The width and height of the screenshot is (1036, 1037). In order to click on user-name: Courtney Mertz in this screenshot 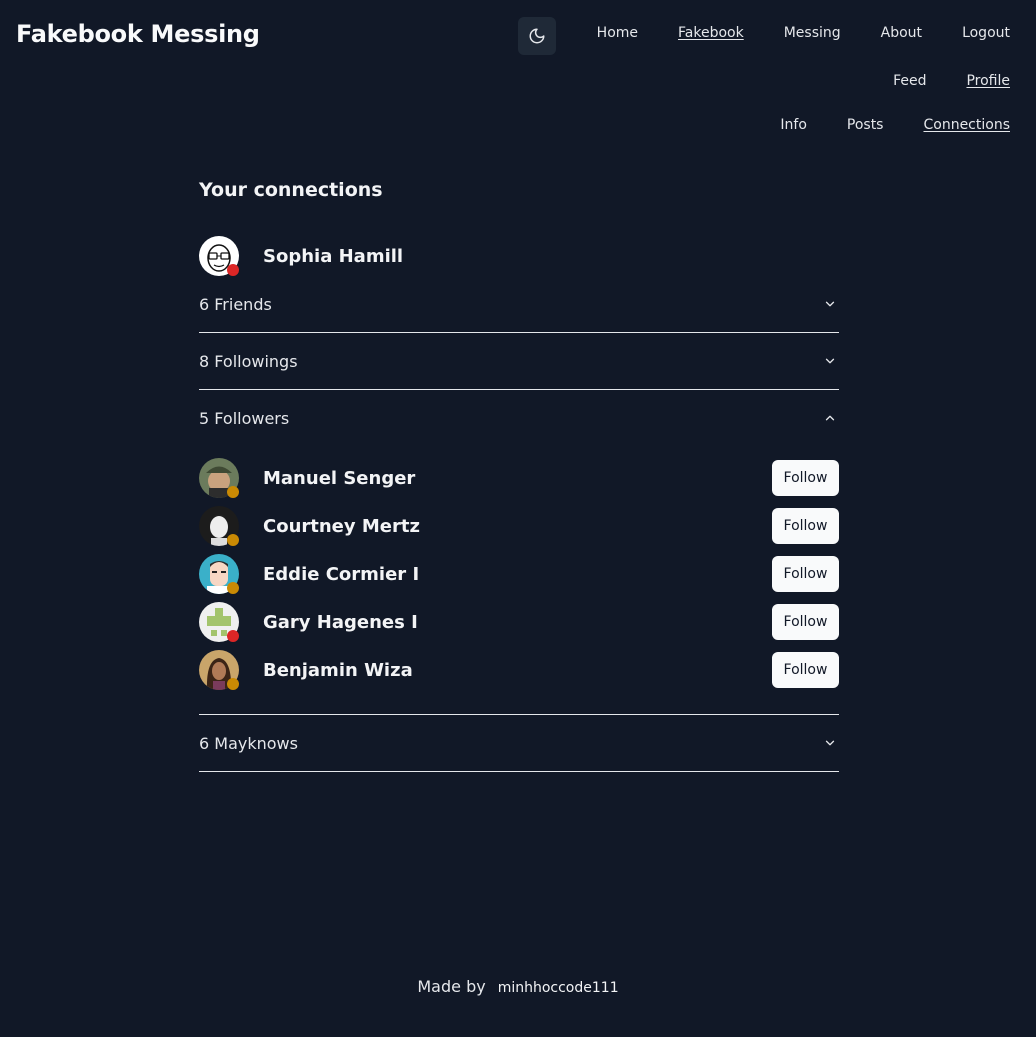, I will do `click(341, 526)`.